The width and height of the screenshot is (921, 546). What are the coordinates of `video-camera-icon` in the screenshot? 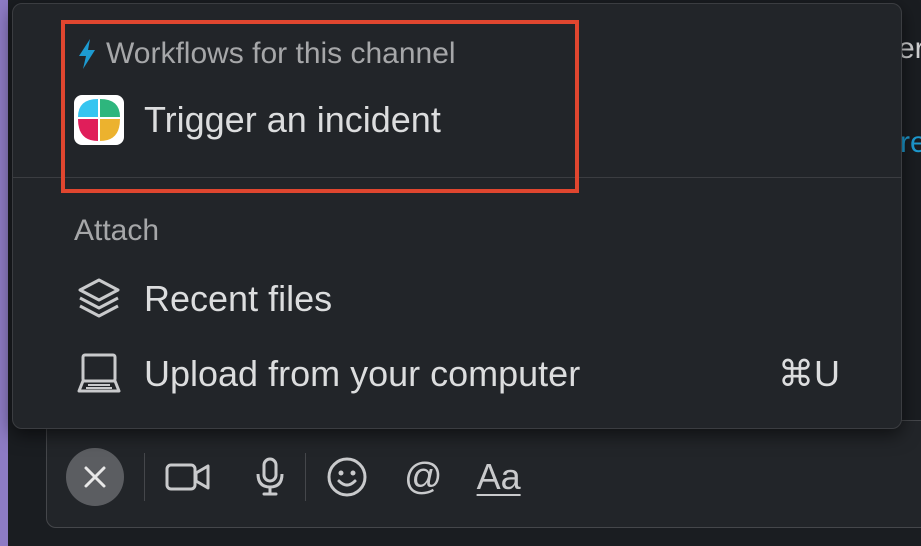 It's located at (187, 477).